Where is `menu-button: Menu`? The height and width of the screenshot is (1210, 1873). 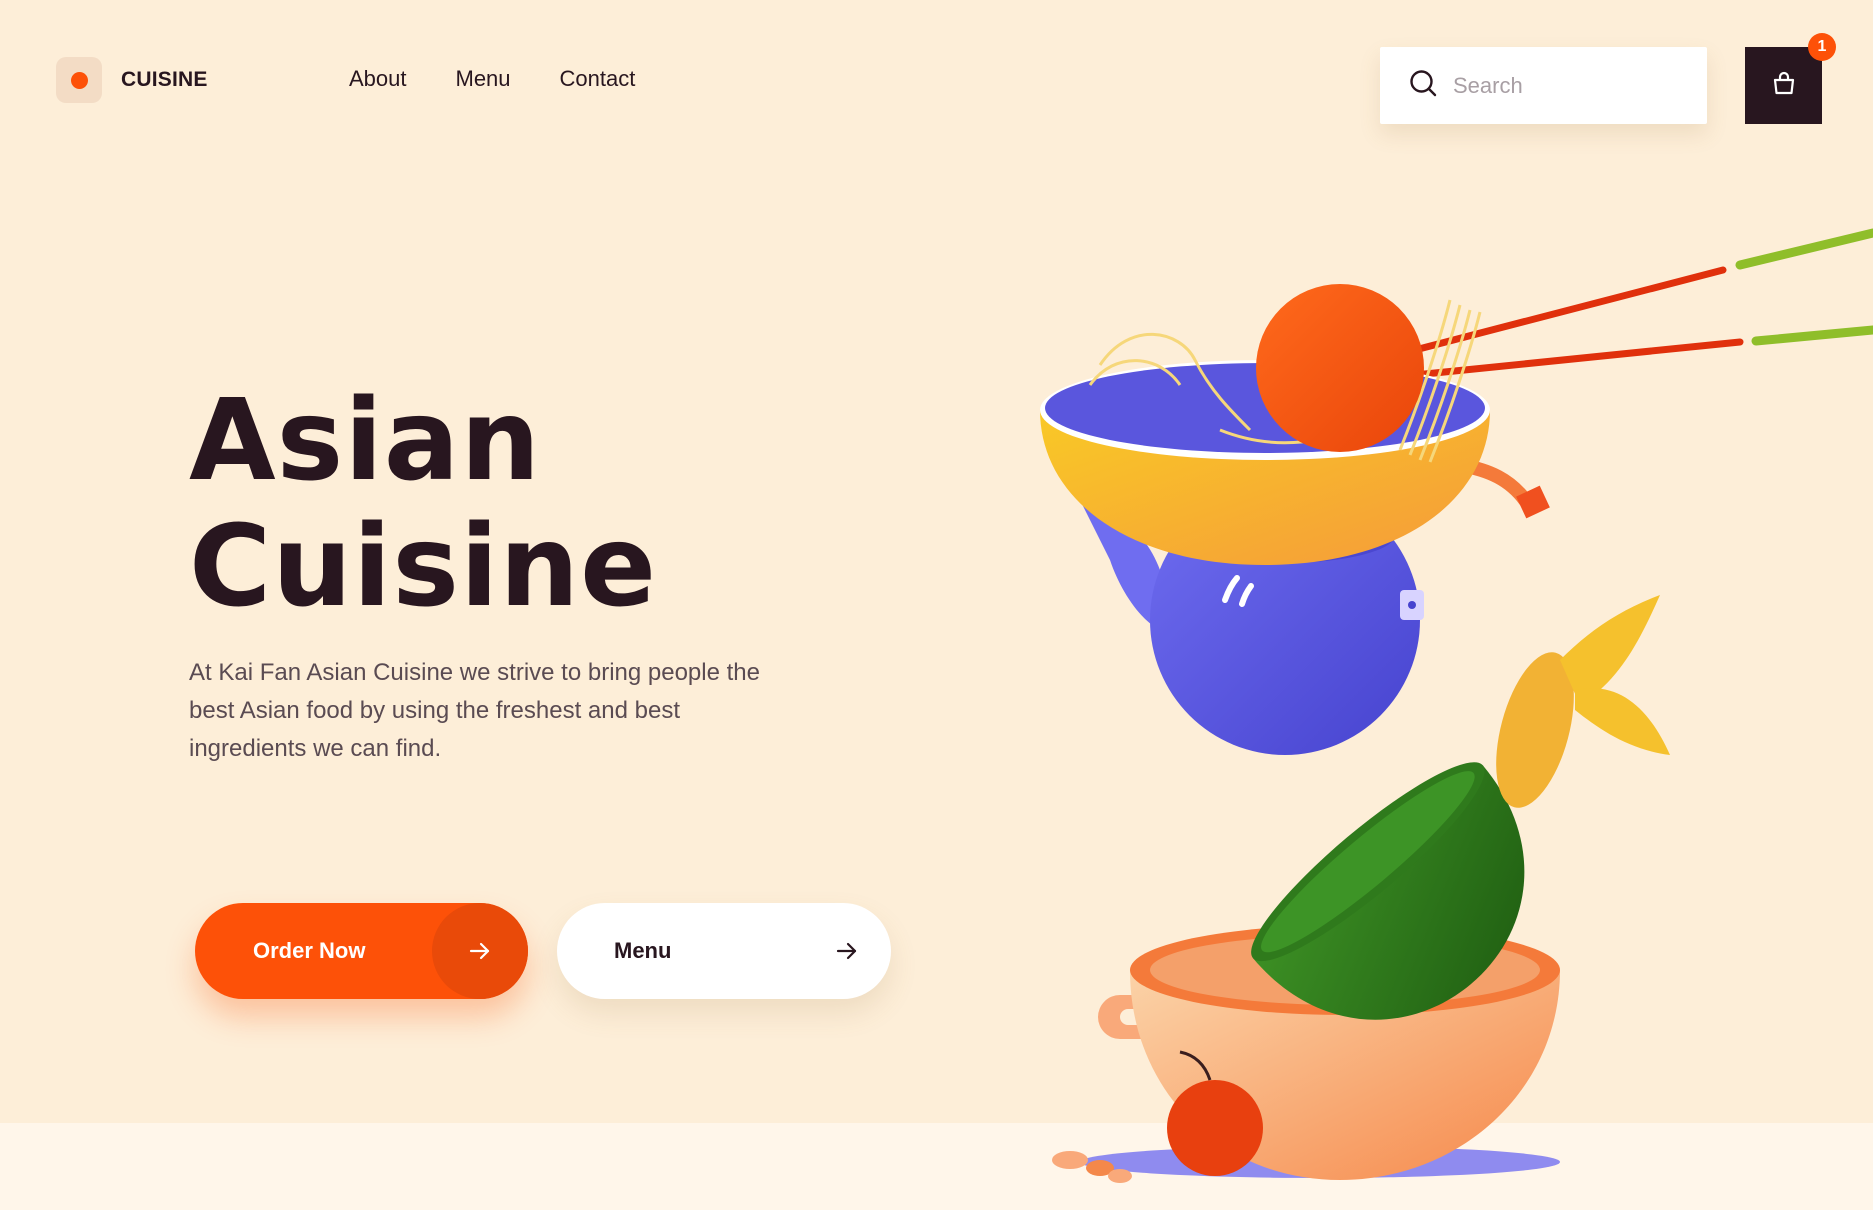
menu-button: Menu is located at coordinates (724, 951).